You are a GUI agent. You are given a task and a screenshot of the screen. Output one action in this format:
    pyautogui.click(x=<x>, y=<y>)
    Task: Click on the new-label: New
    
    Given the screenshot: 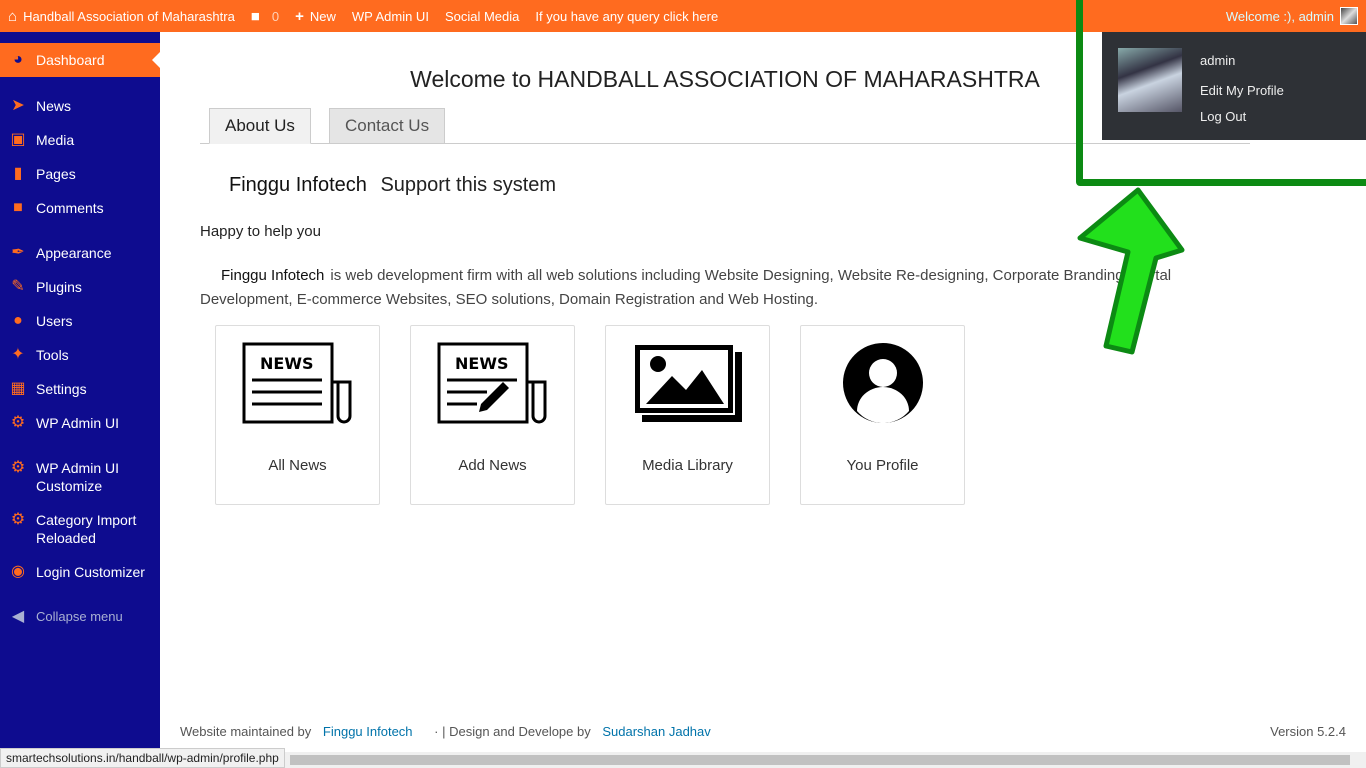 What is the action you would take?
    pyautogui.click(x=322, y=16)
    